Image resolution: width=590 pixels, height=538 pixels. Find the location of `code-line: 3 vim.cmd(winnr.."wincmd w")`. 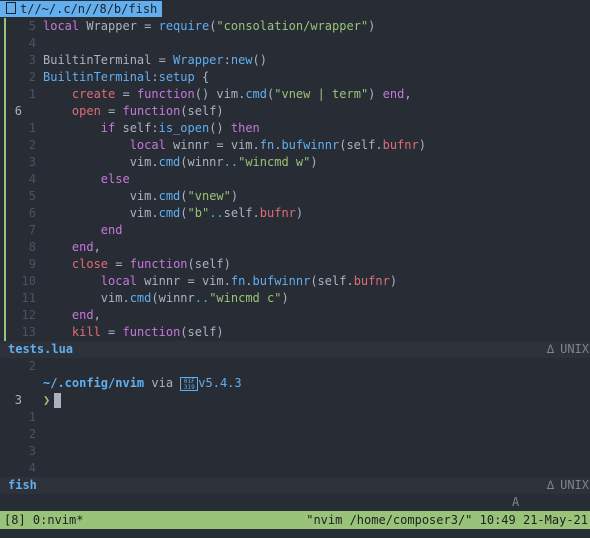

code-line: 3 vim.cmd(winnr.."wincmd w") is located at coordinates (295, 162).